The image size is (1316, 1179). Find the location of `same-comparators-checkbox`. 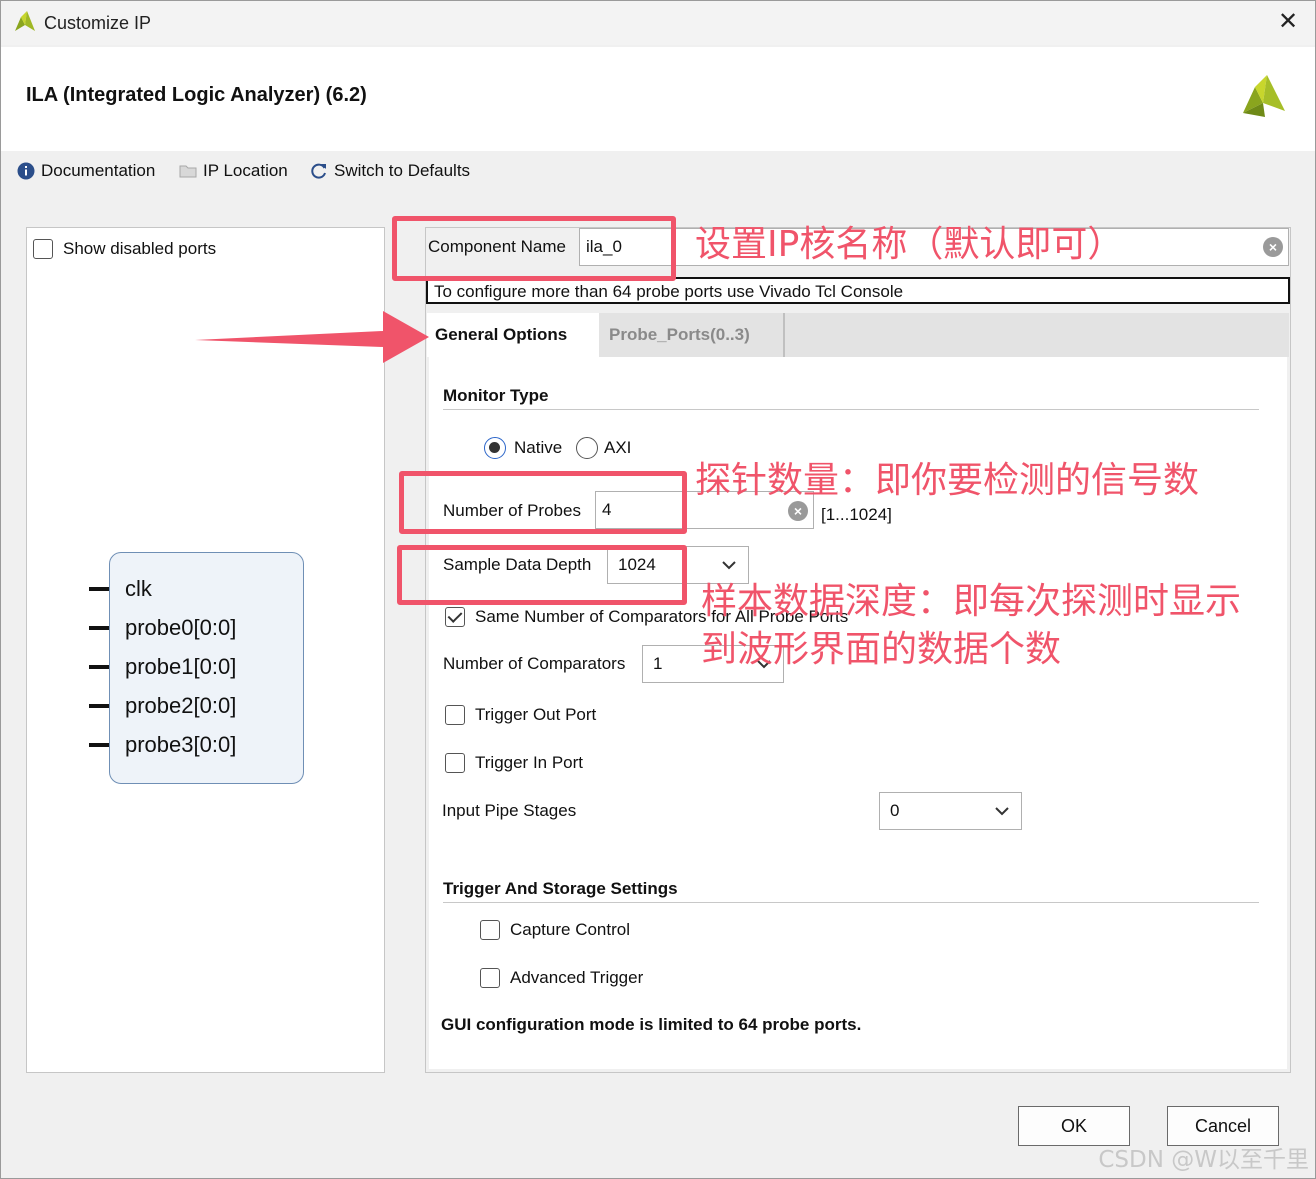

same-comparators-checkbox is located at coordinates (455, 617).